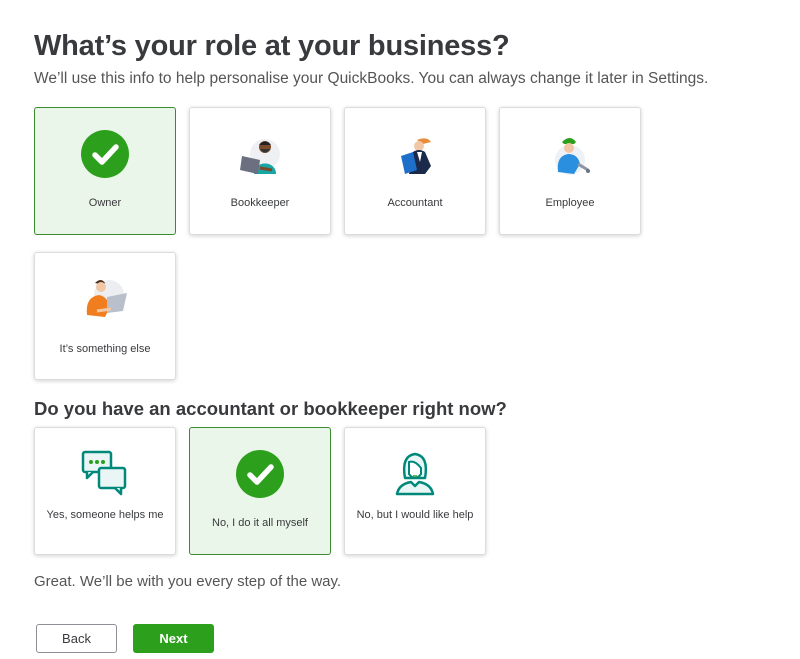 The height and width of the screenshot is (659, 800). Describe the element at coordinates (173, 638) in the screenshot. I see `next-button: Next` at that location.